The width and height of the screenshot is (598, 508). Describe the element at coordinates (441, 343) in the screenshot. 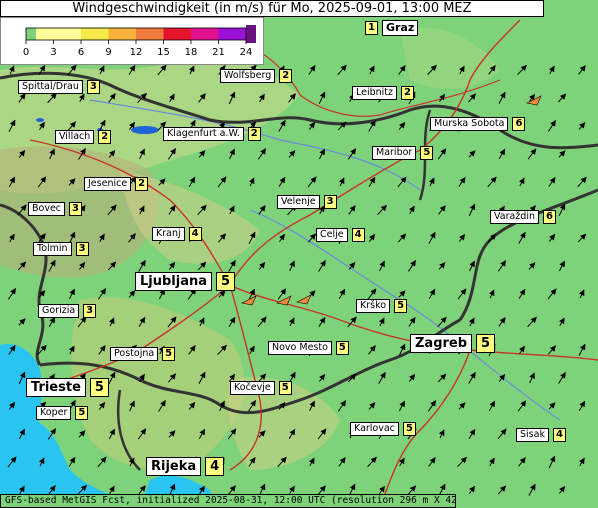

I see `city-name: Zagreb` at that location.